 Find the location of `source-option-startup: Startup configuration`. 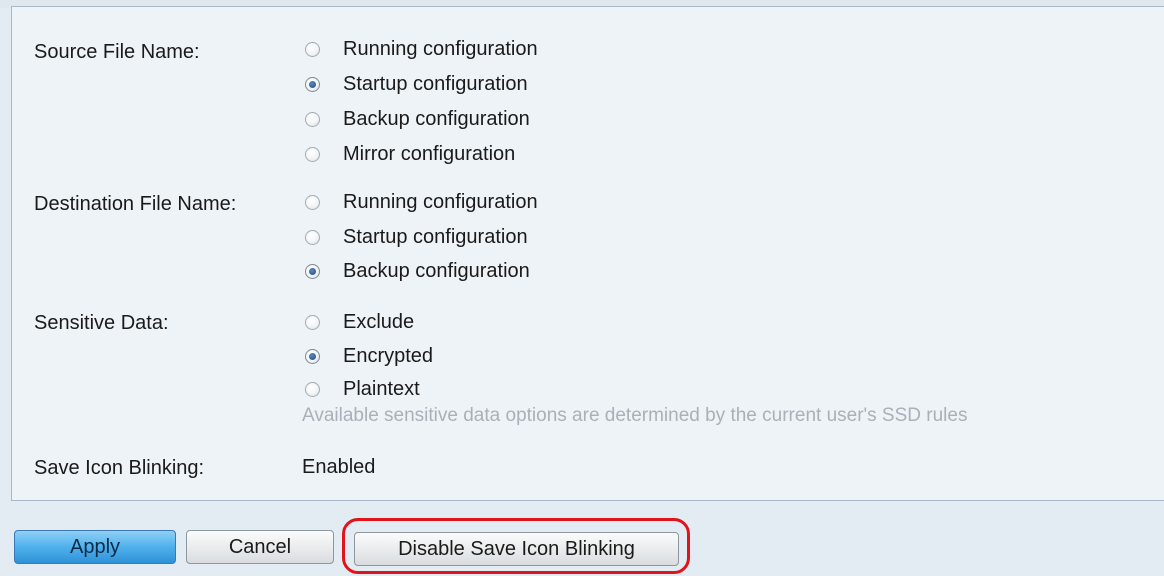

source-option-startup: Startup configuration is located at coordinates (415, 84).